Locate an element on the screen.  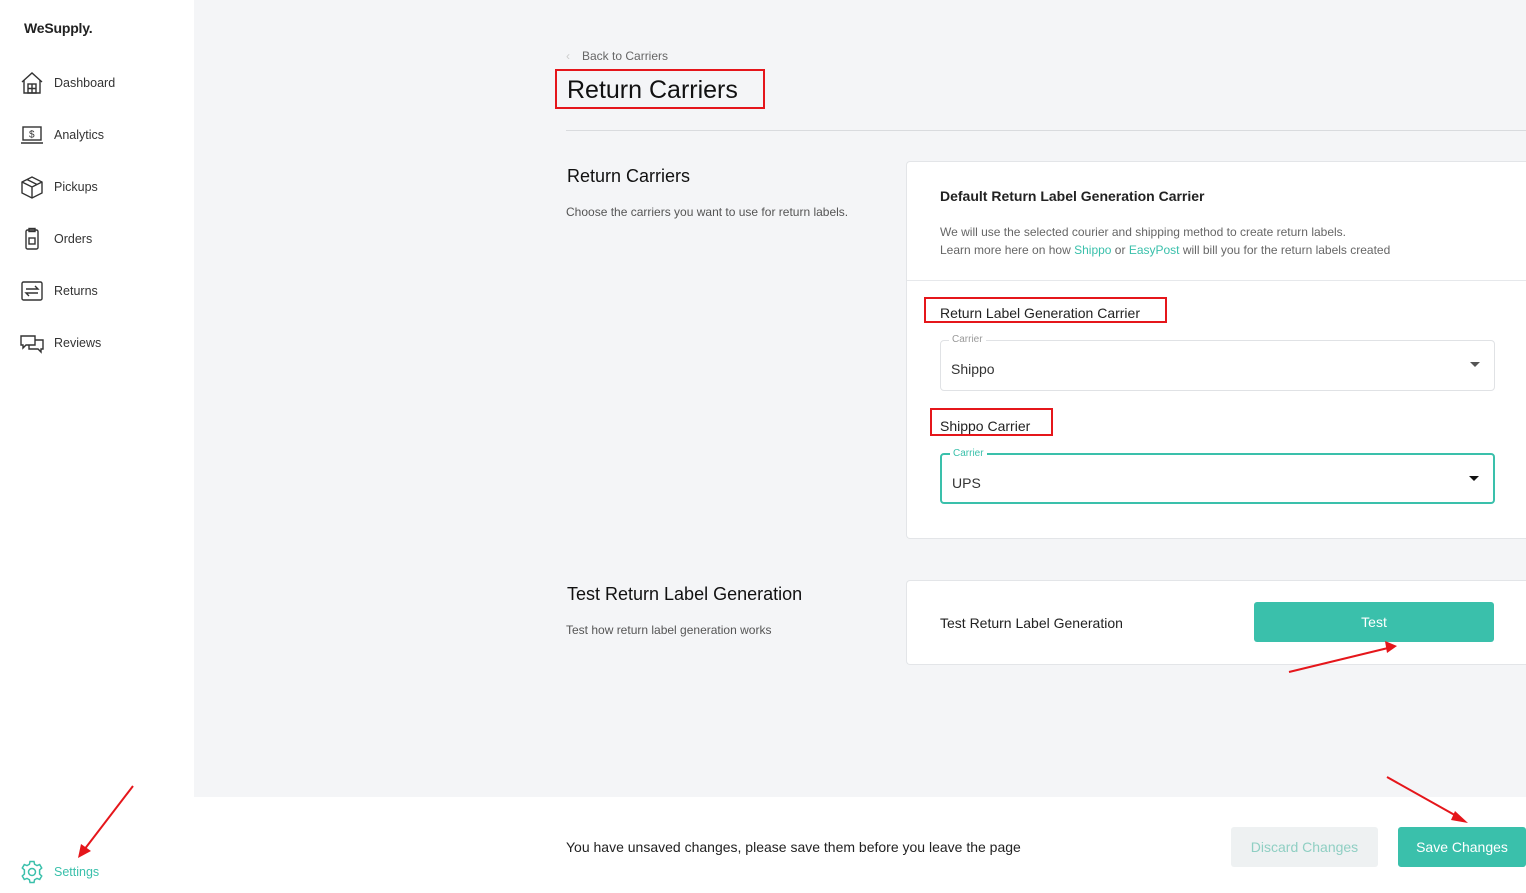
save-changes-button: Save Changes is located at coordinates (1462, 847).